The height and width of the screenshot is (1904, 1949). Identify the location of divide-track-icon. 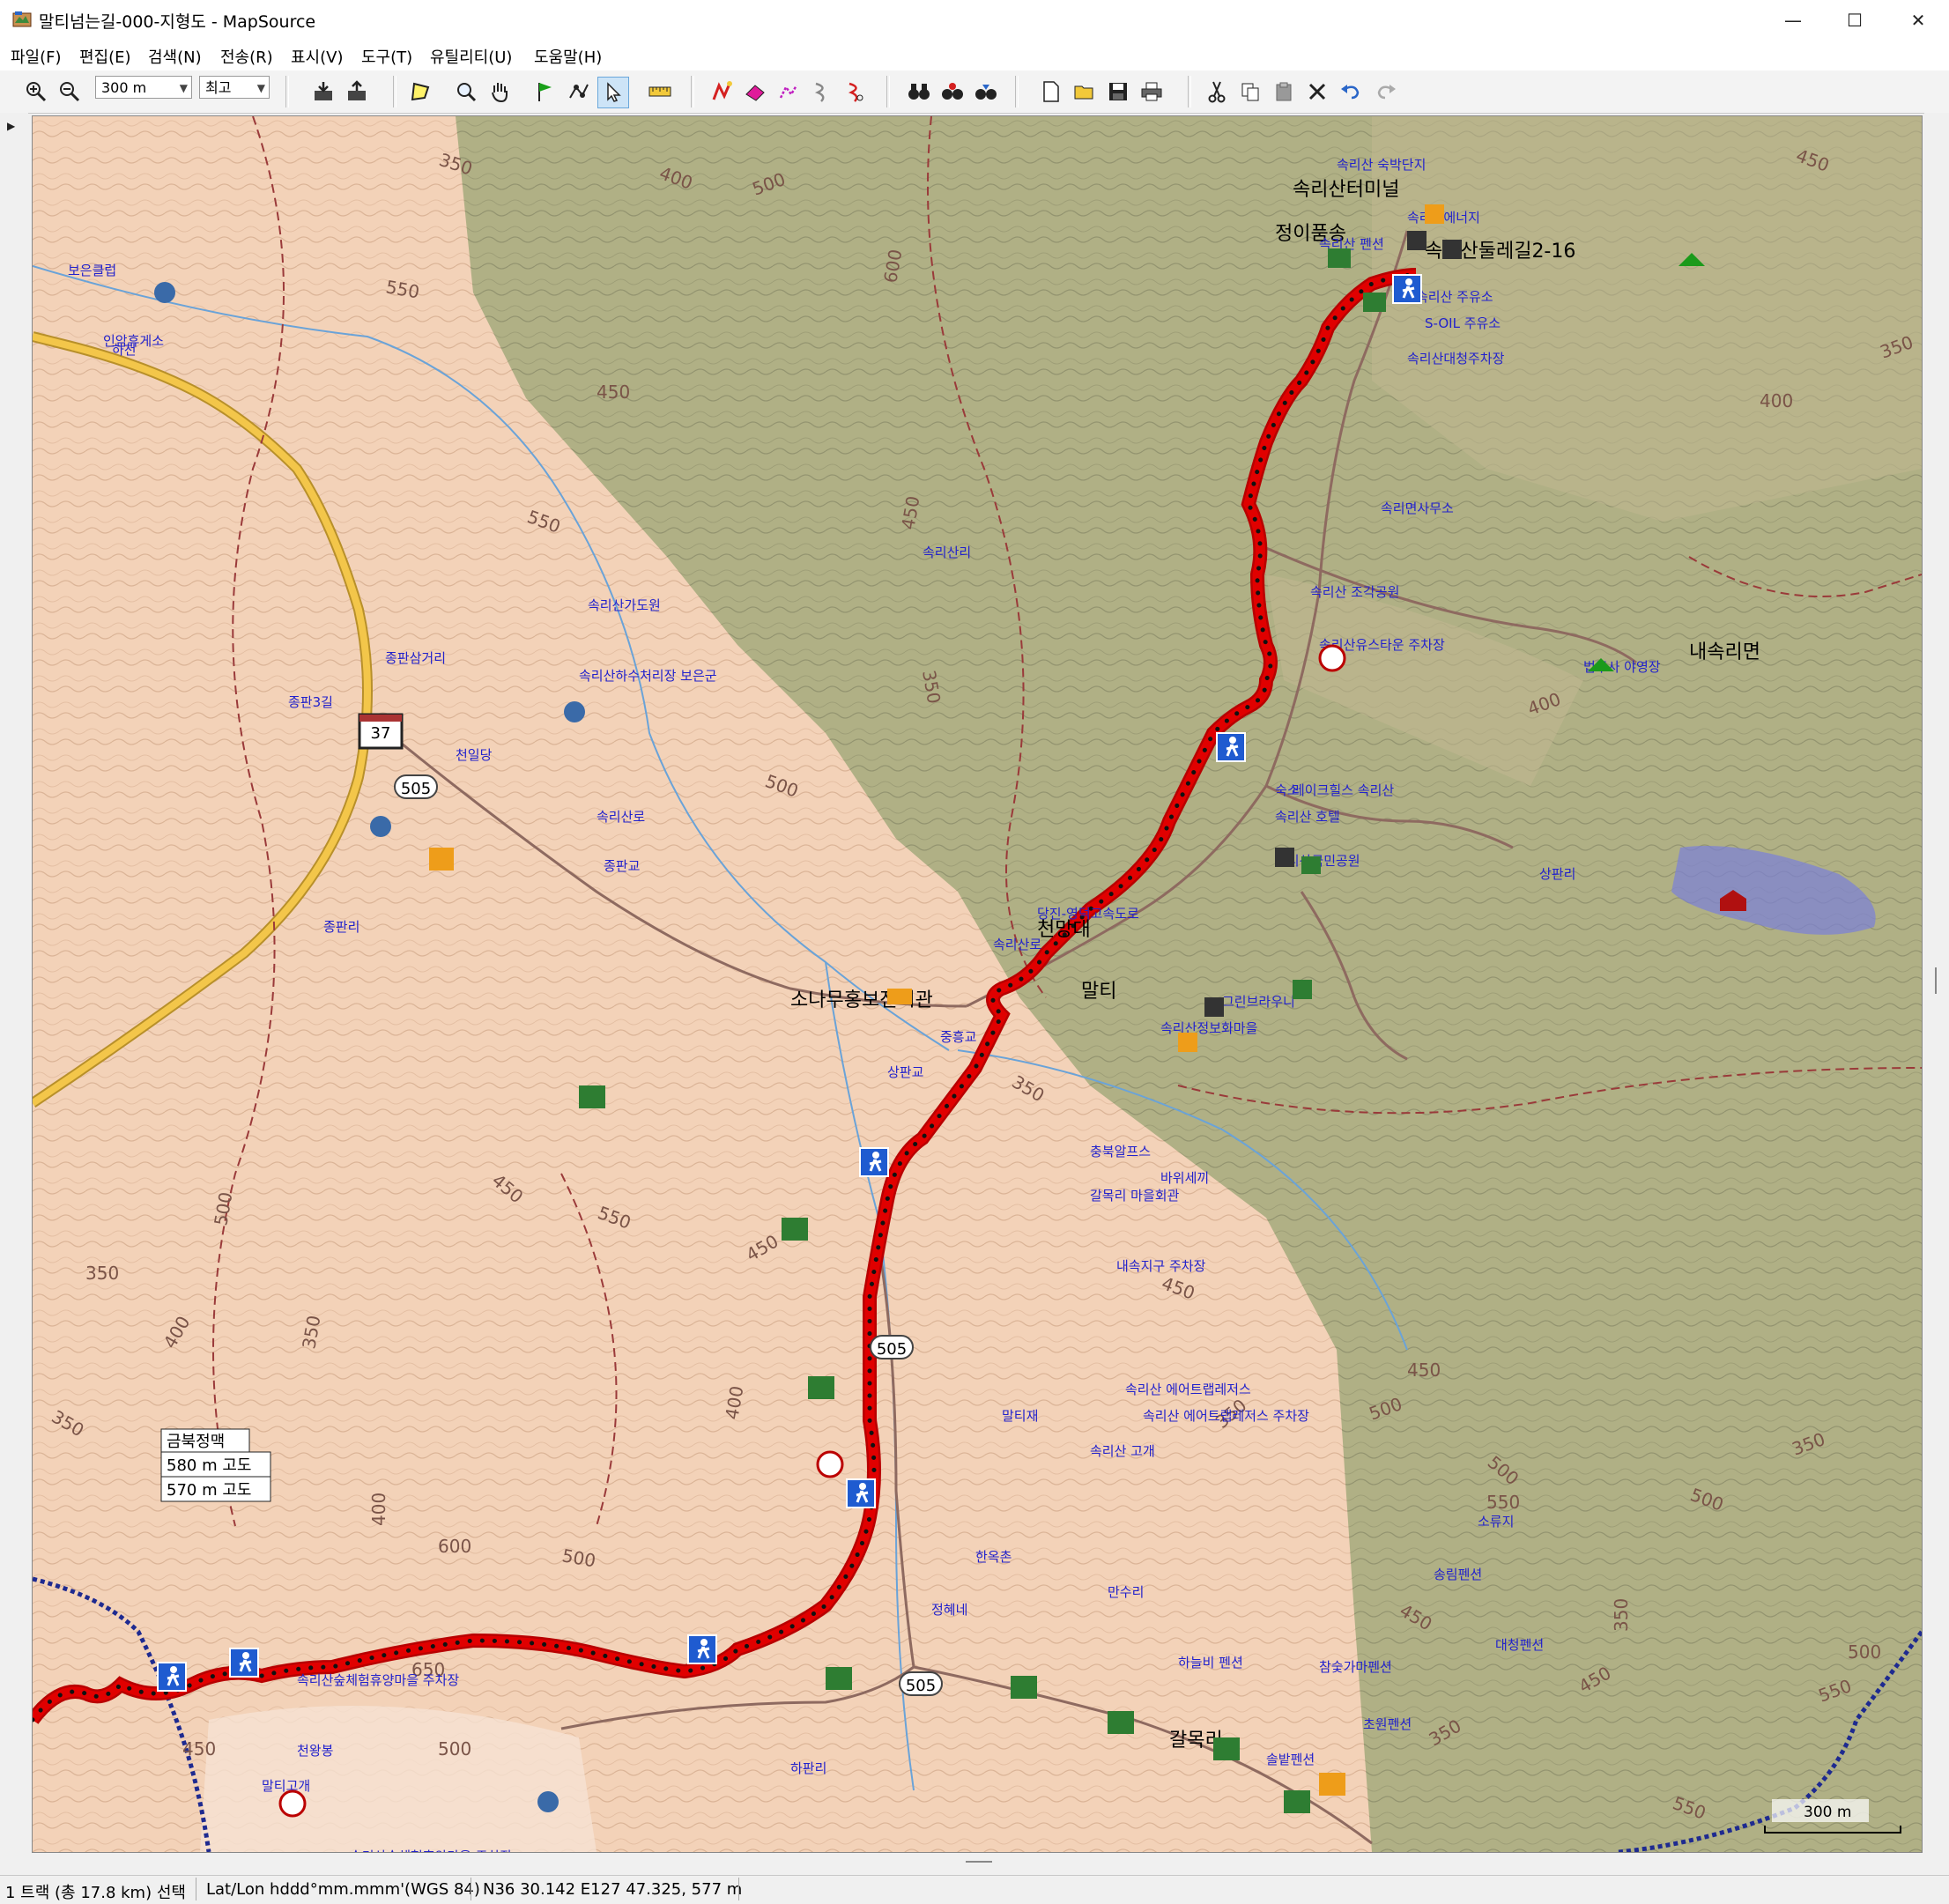
(789, 92).